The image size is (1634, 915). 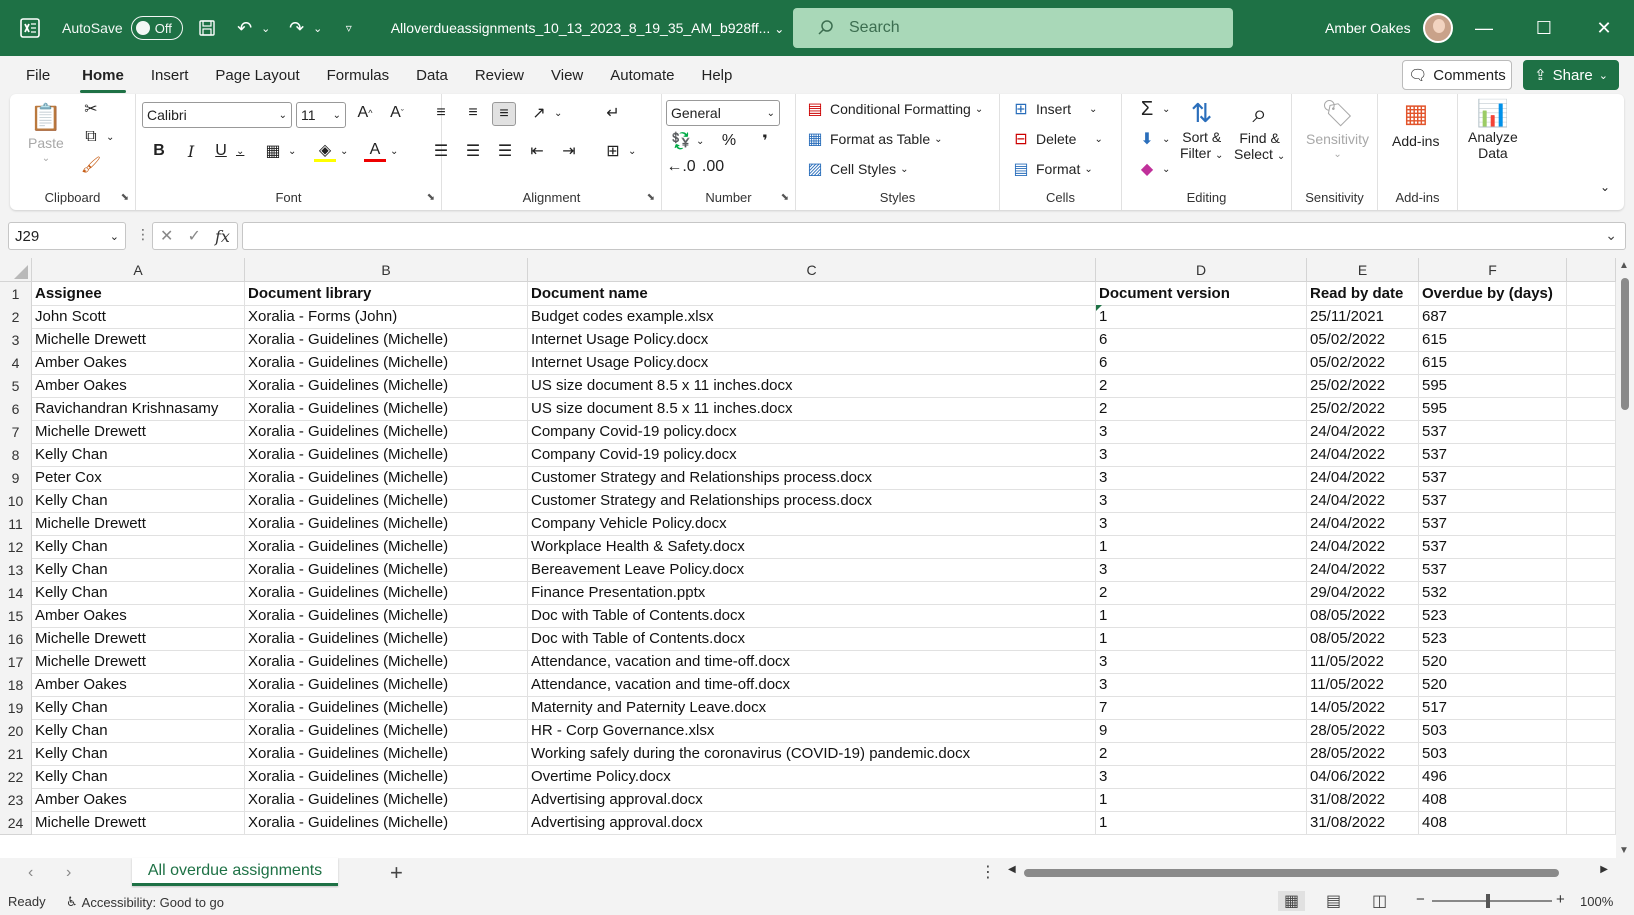 What do you see at coordinates (1457, 75) in the screenshot?
I see `comments-button: 🗨 Comments` at bounding box center [1457, 75].